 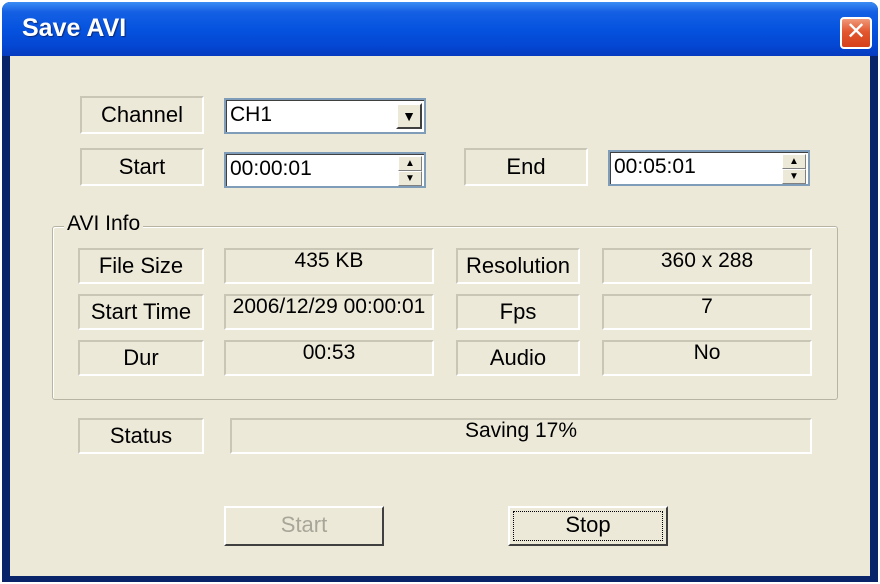 I want to click on channel-dropdown-button: ▼, so click(x=409, y=116).